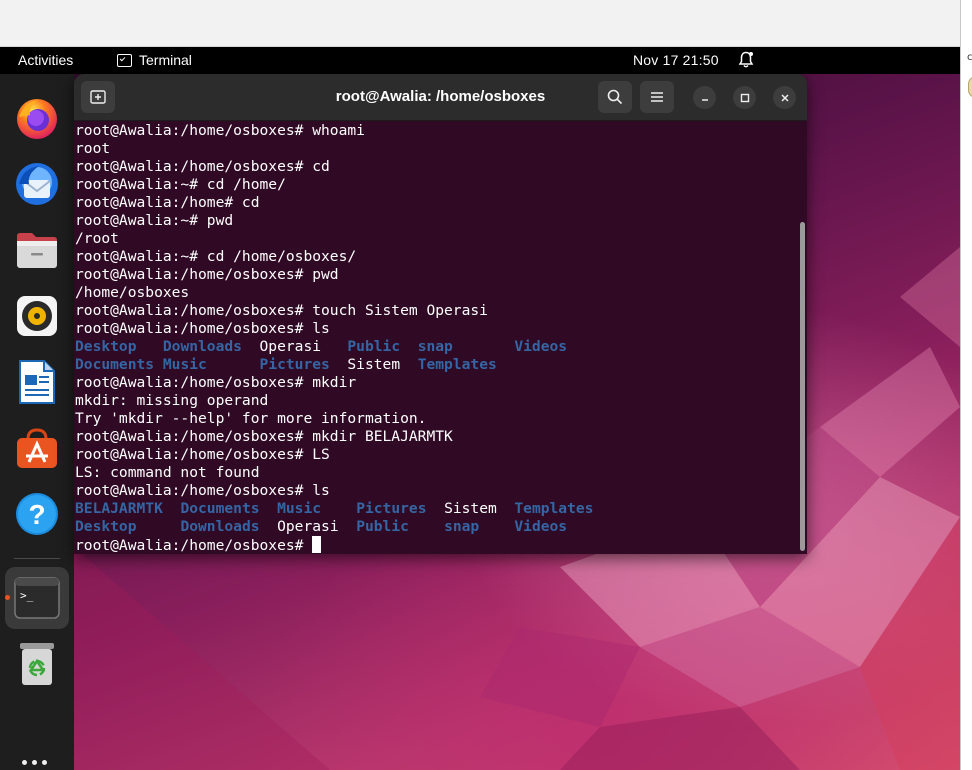  I want to click on host-window-strip, so click(480, 23).